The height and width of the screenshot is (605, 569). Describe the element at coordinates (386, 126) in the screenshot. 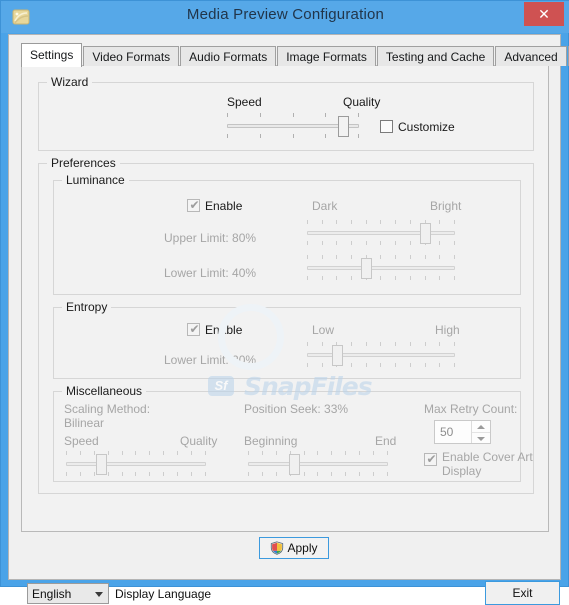

I see `customize-checkbox` at that location.